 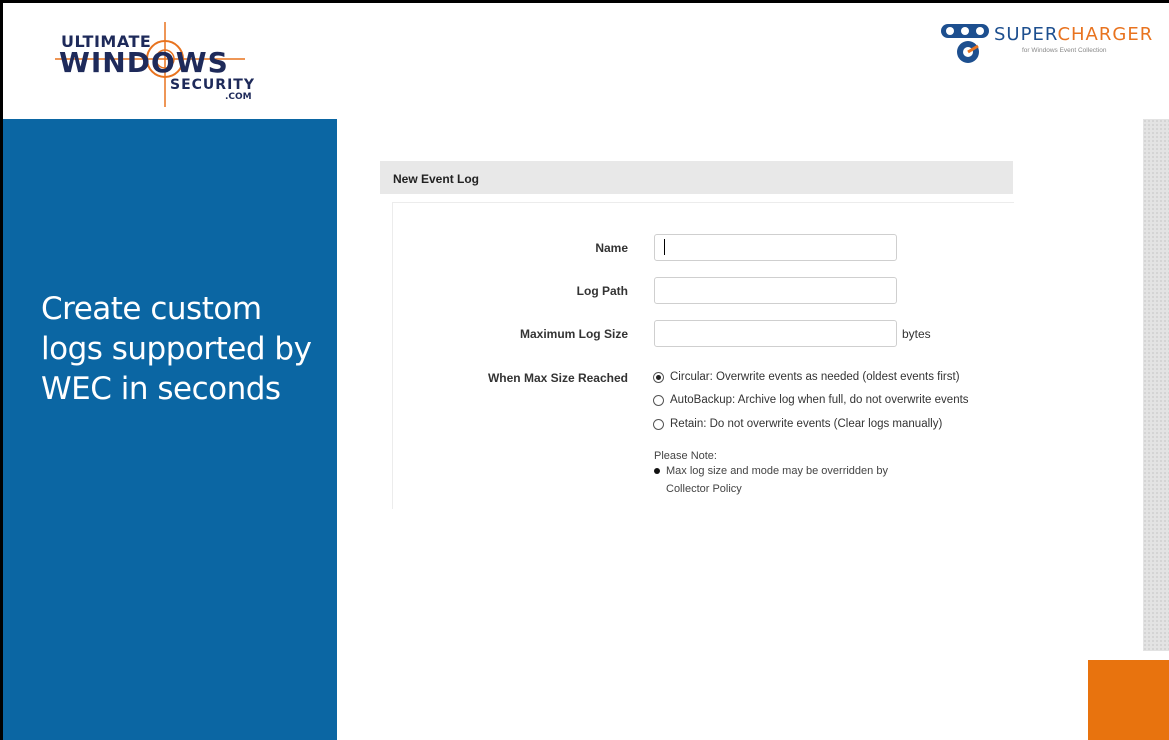 I want to click on logo-text-security: SECURITY, so click(x=212, y=85).